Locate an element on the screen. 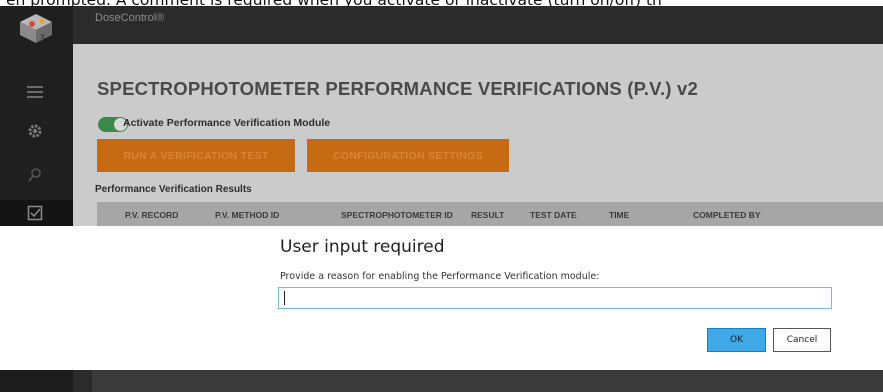 The height and width of the screenshot is (392, 883). background-app-strip is located at coordinates (441, 381).